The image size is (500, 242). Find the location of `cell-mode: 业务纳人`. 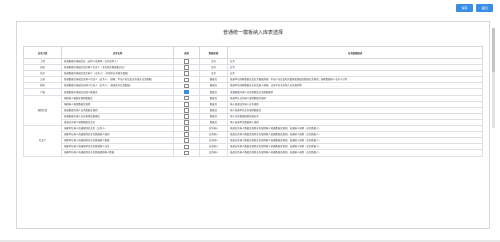

cell-mode: 业务纳人 is located at coordinates (213, 153).